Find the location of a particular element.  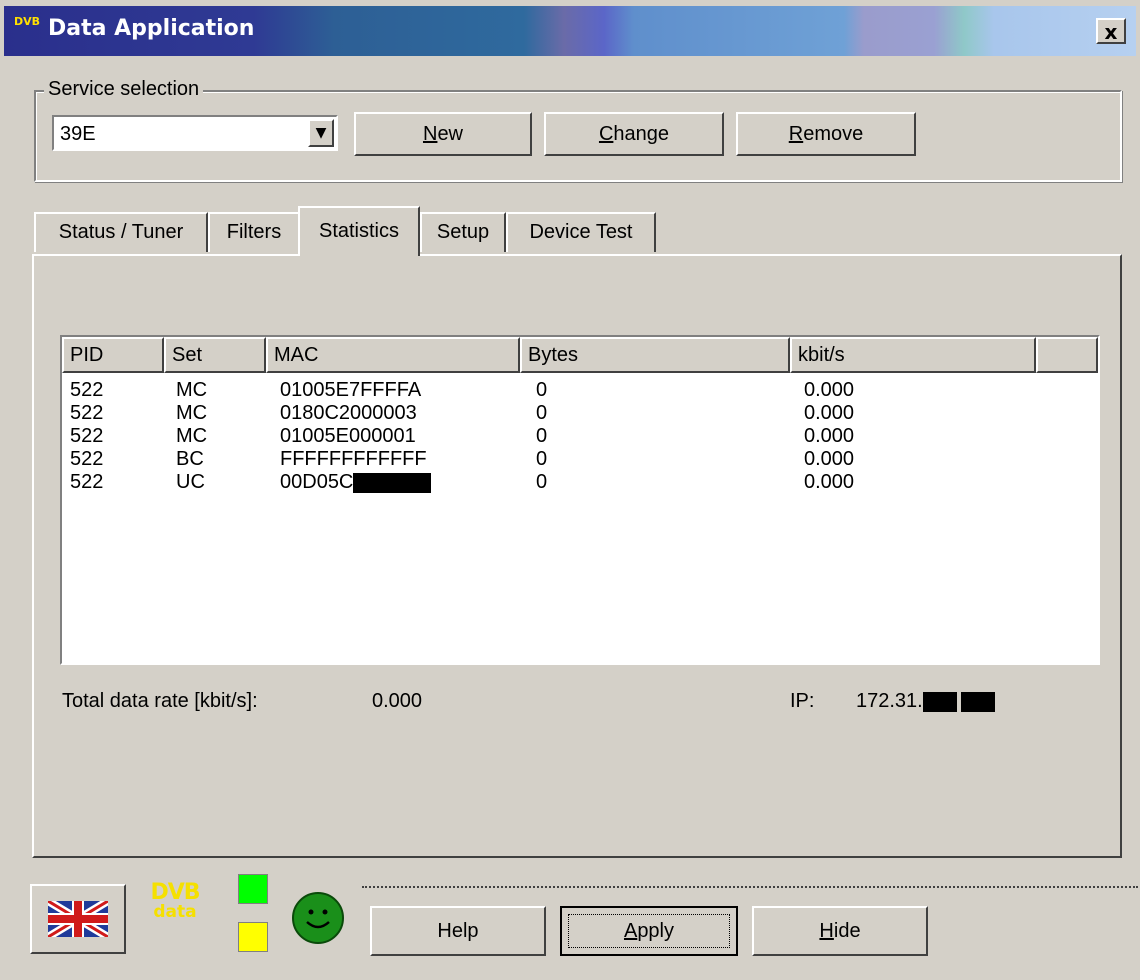

tab-statistics: Statistics is located at coordinates (359, 231).